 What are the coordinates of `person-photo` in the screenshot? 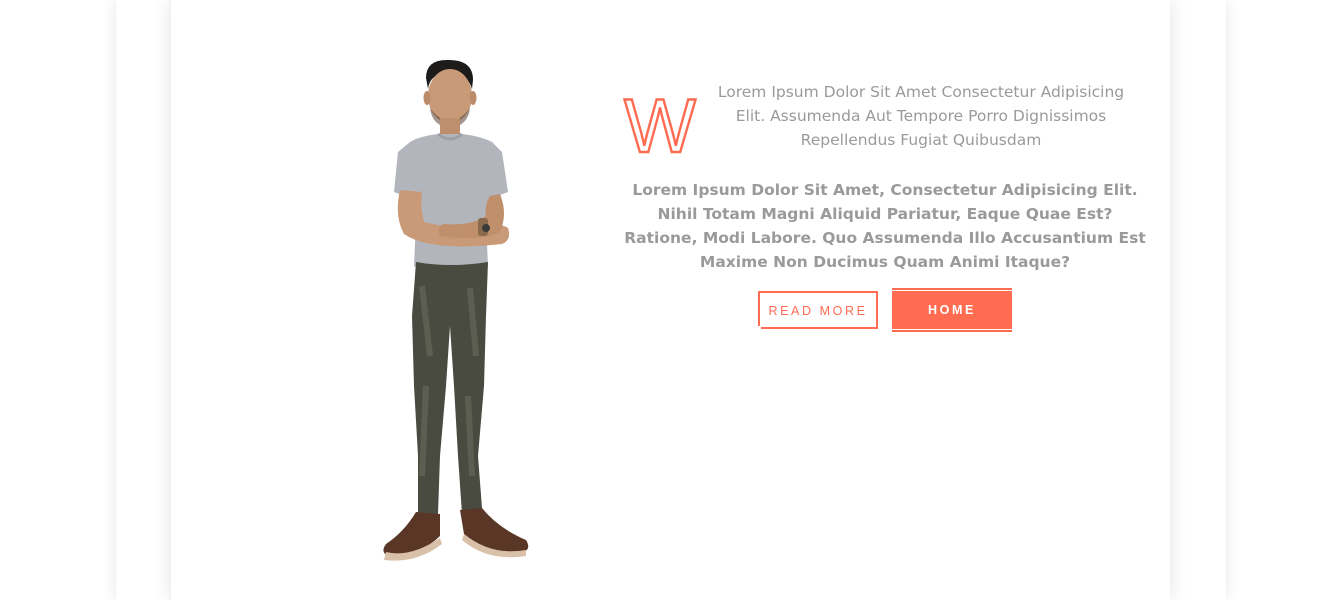 It's located at (456, 310).